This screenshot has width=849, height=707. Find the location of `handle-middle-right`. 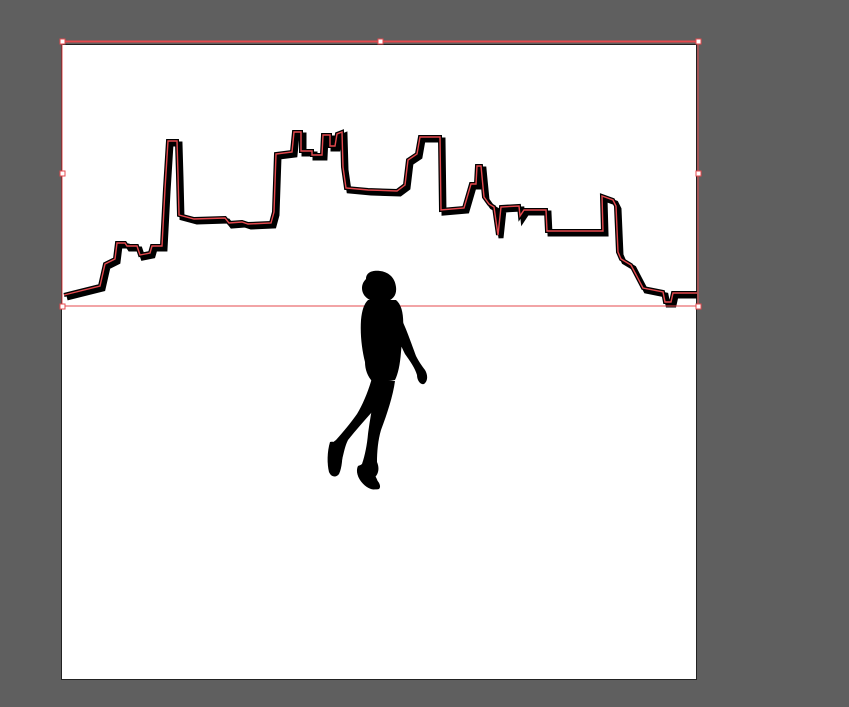

handle-middle-right is located at coordinates (698, 173).